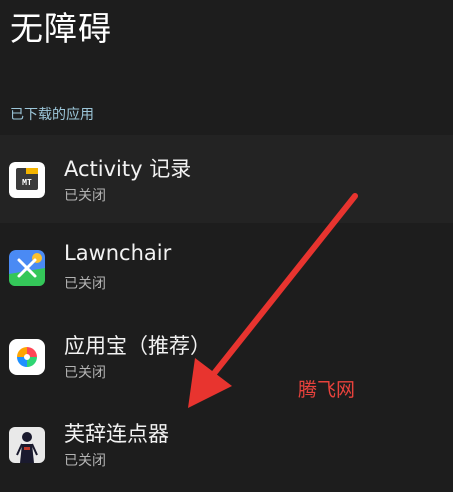 The height and width of the screenshot is (492, 453). What do you see at coordinates (61, 28) in the screenshot?
I see `page-title: 无障碍` at bounding box center [61, 28].